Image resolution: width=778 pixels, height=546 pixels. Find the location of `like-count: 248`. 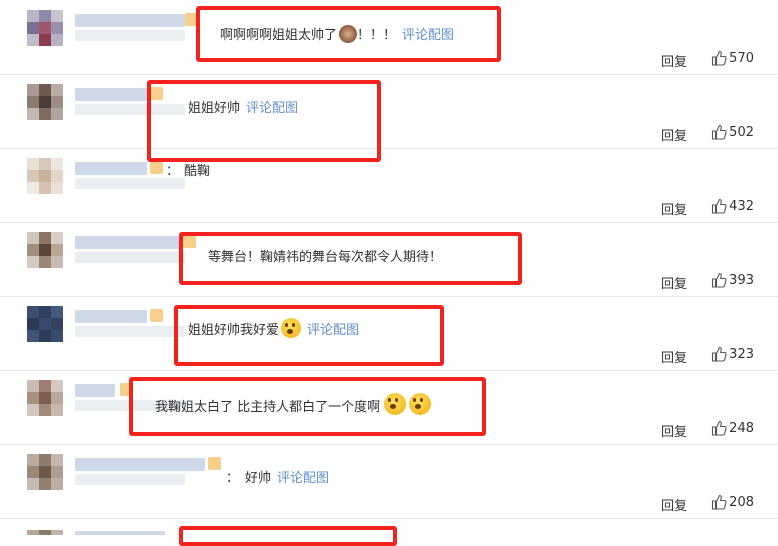

like-count: 248 is located at coordinates (741, 428).